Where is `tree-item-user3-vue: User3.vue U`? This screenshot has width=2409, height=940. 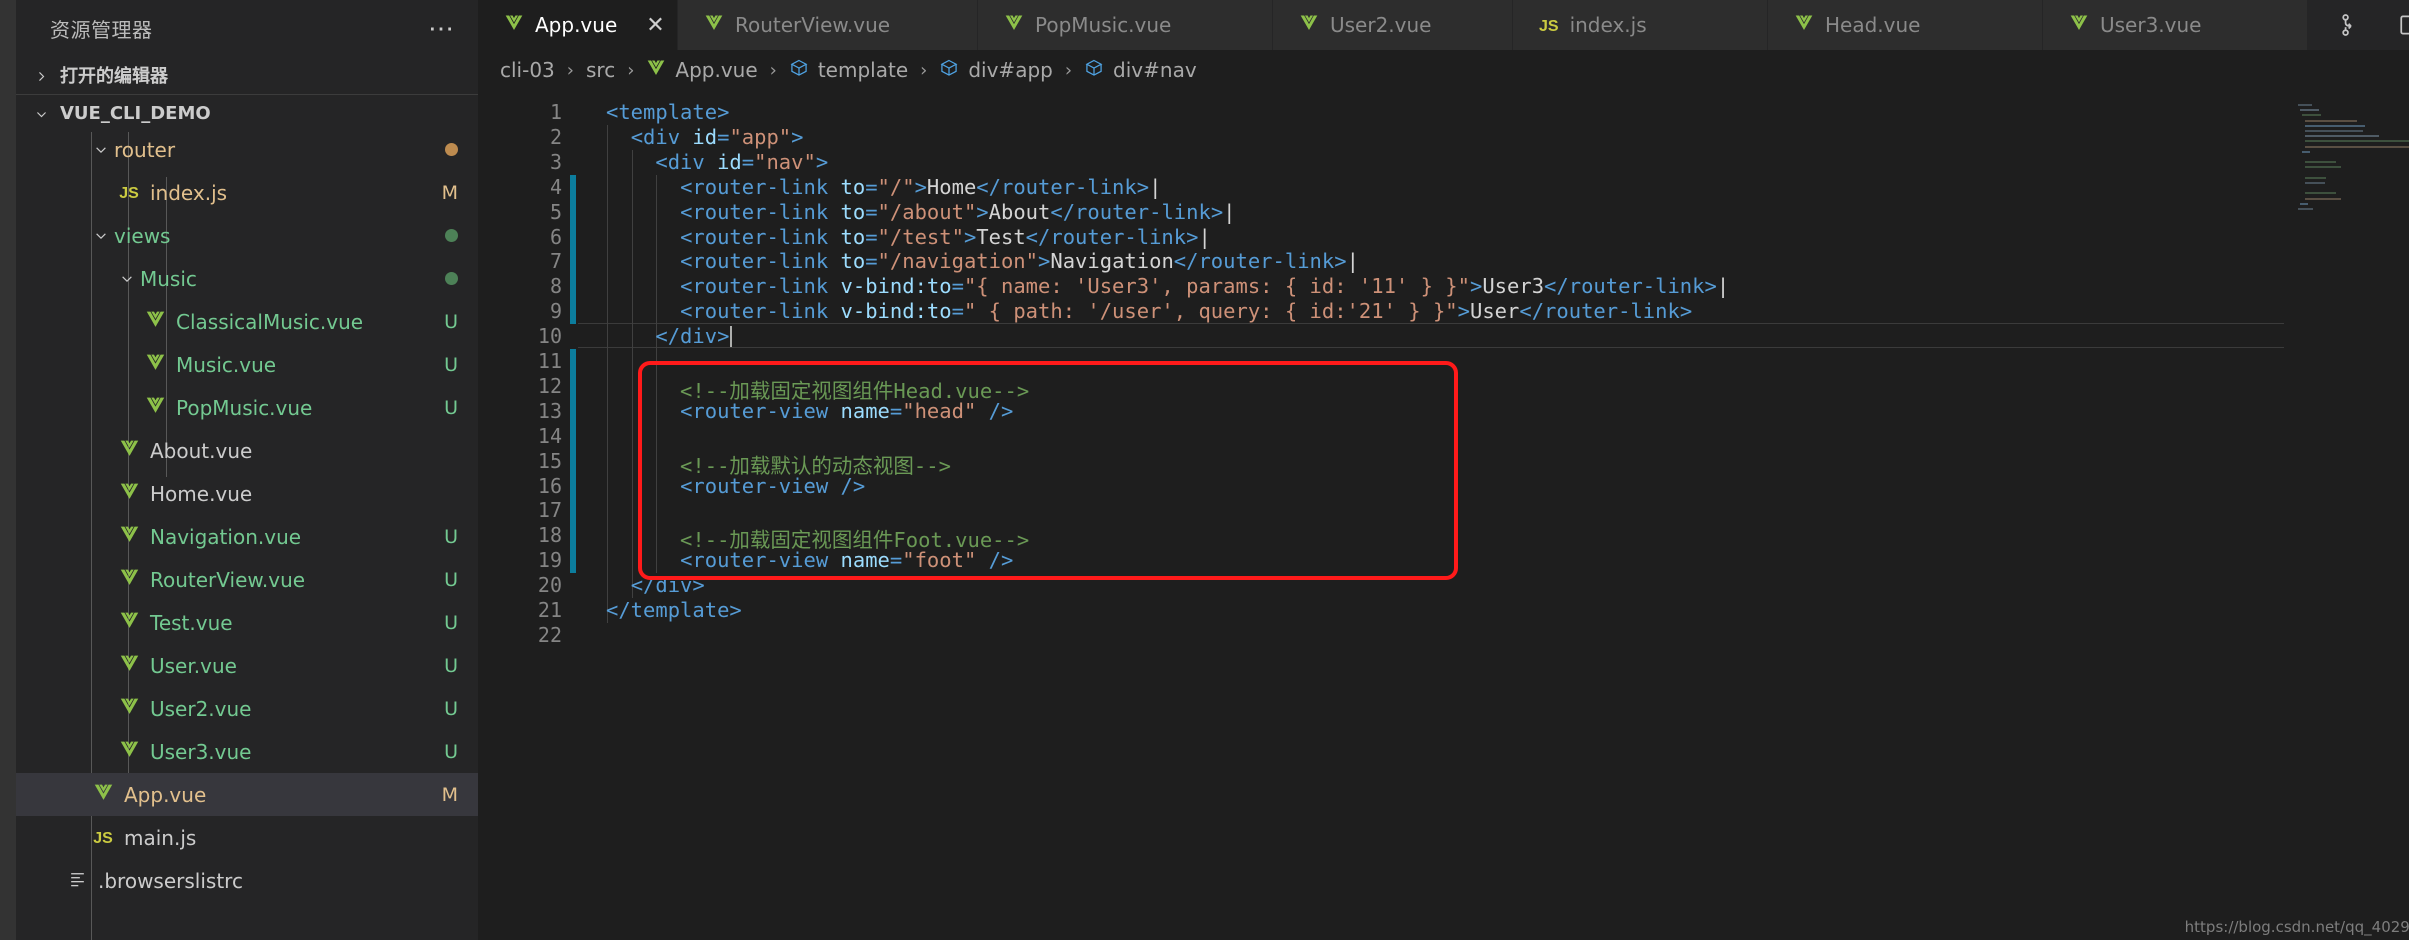
tree-item-user3-vue: User3.vue U is located at coordinates (247, 751).